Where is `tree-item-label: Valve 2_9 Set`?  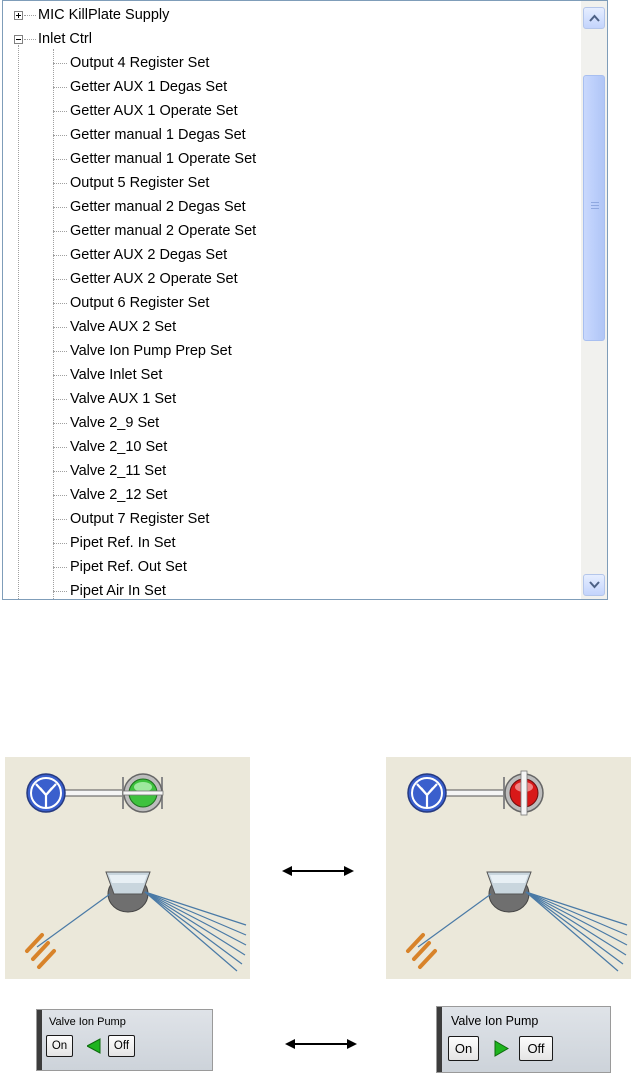
tree-item-label: Valve 2_9 Set is located at coordinates (115, 423).